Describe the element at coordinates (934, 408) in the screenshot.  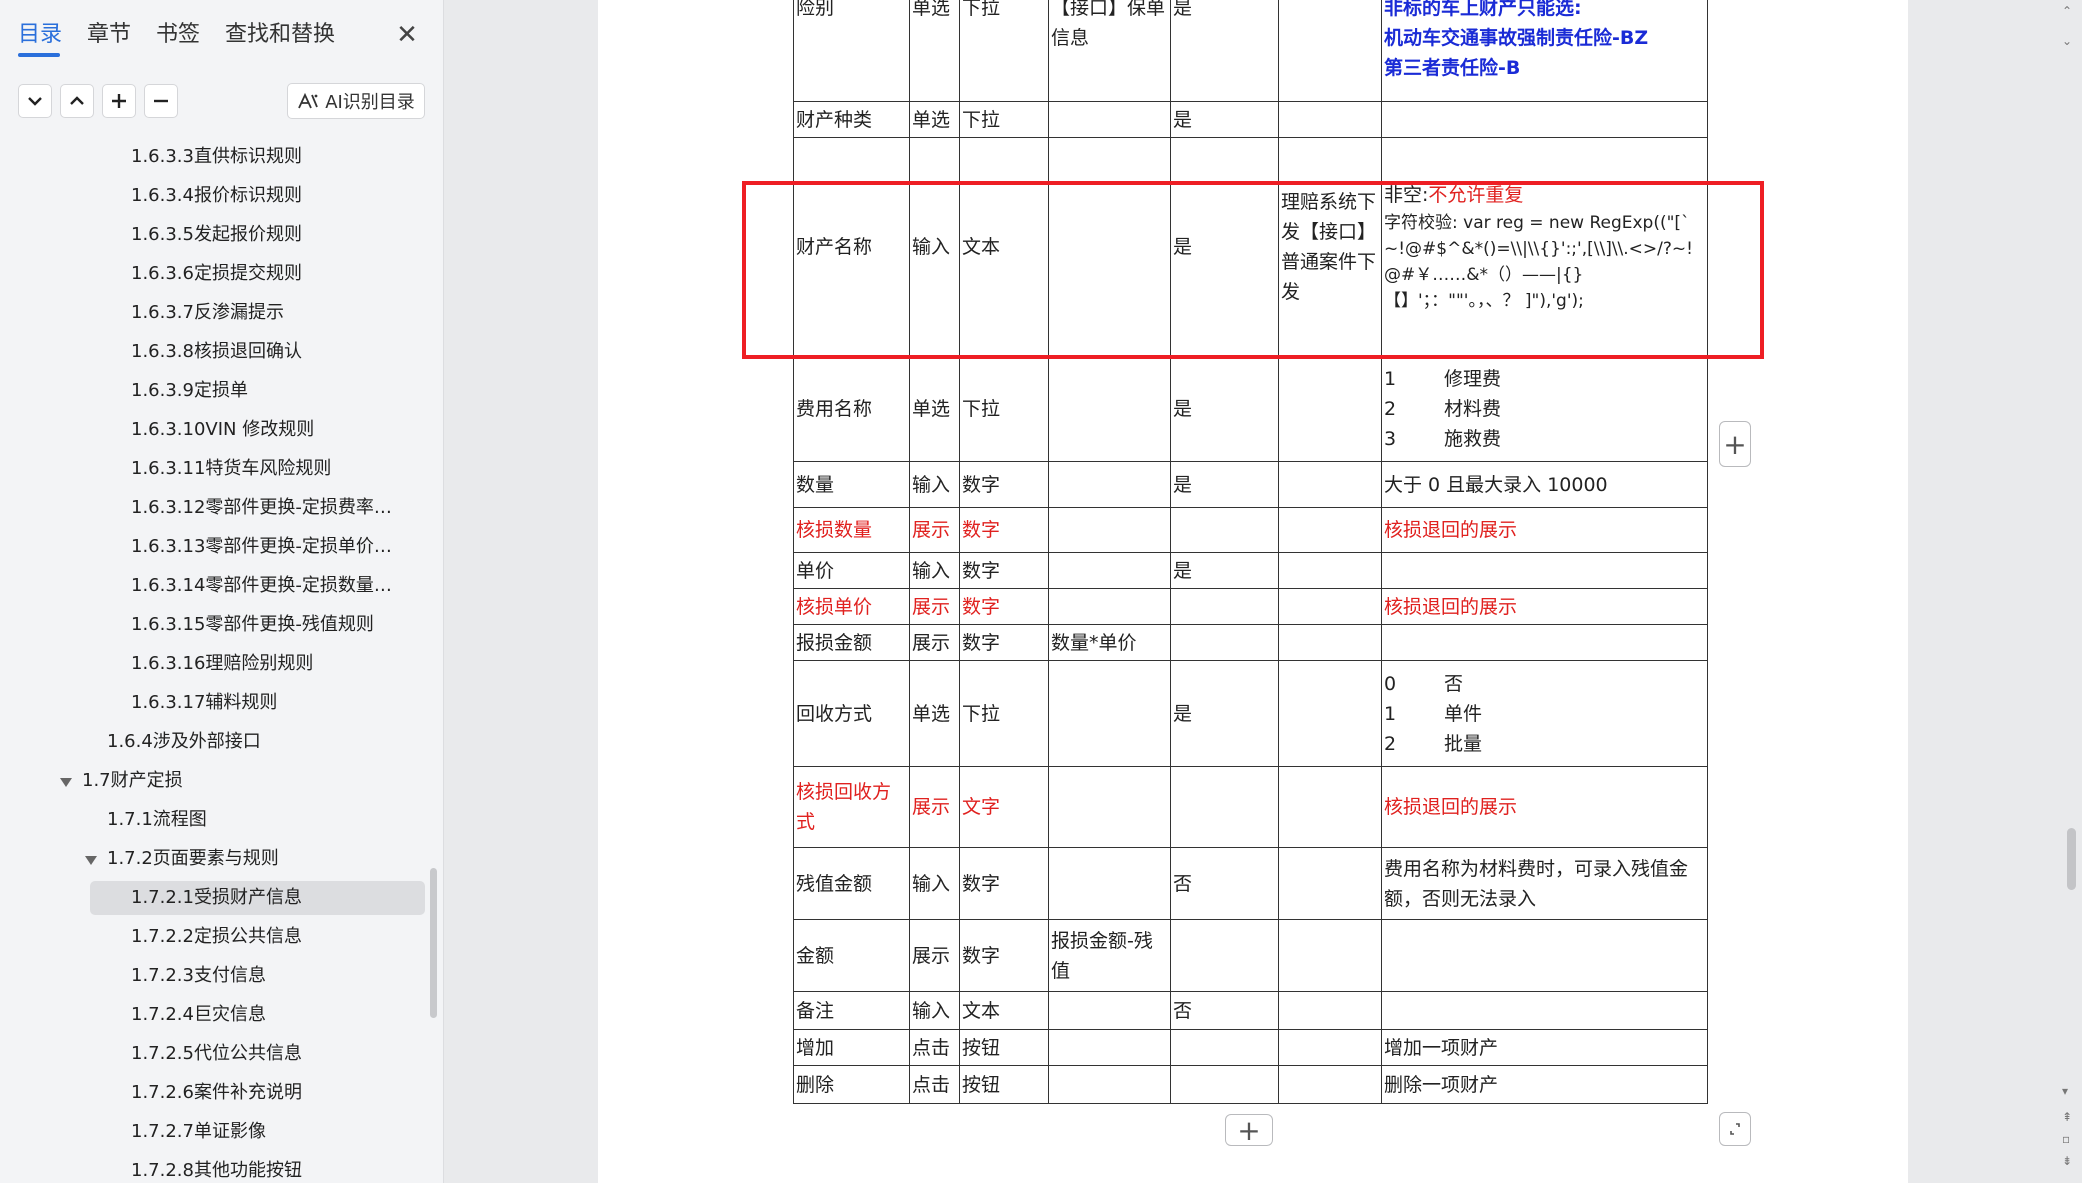
I see `table-cell: 单选` at that location.